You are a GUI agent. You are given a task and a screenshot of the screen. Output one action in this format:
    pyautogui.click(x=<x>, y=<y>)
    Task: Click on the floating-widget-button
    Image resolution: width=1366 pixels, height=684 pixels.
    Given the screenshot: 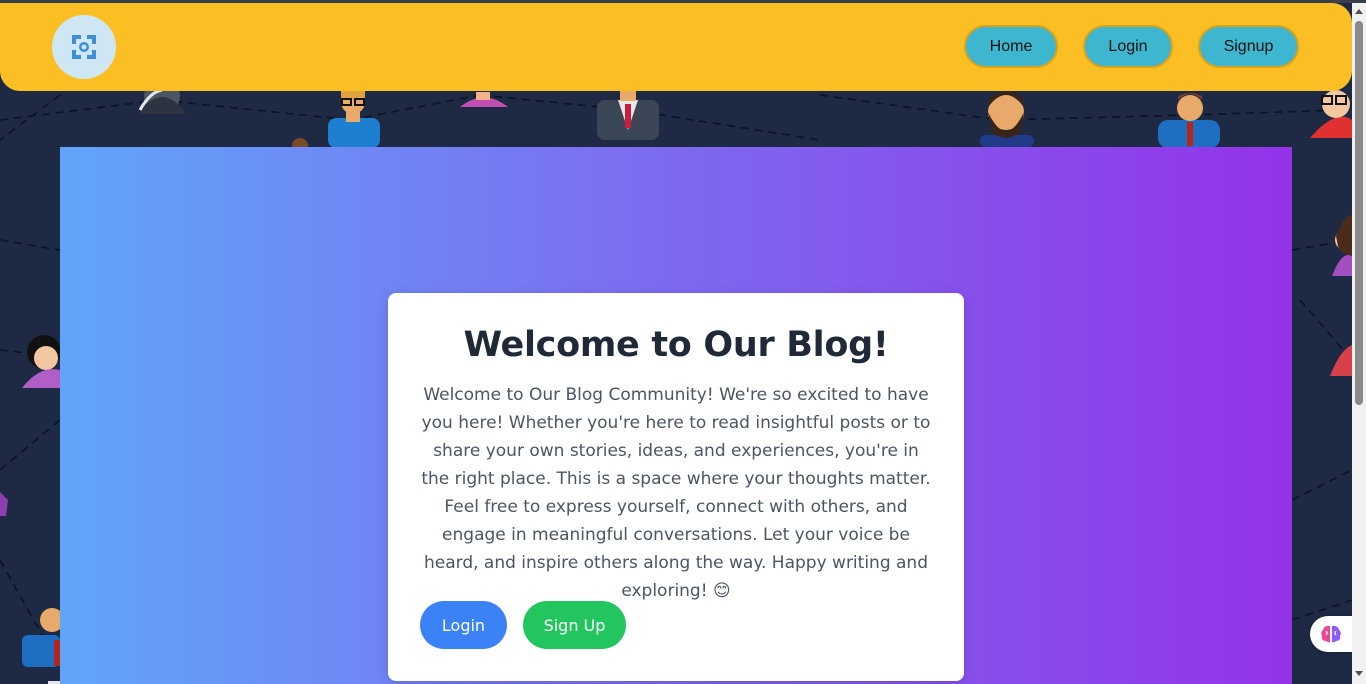 What is the action you would take?
    pyautogui.click(x=1331, y=634)
    